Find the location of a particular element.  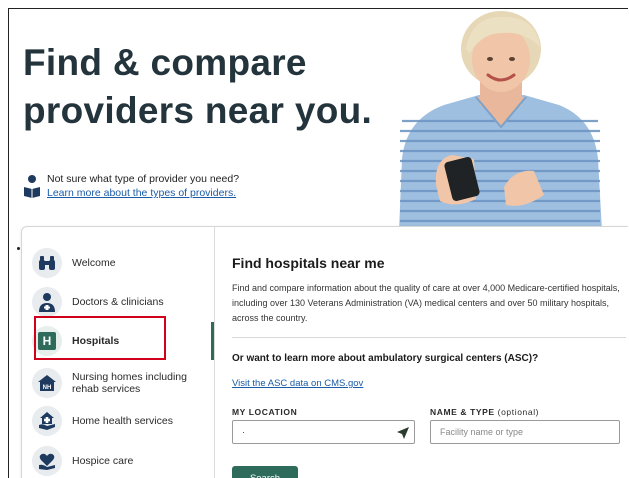

doctor-icon is located at coordinates (47, 302).